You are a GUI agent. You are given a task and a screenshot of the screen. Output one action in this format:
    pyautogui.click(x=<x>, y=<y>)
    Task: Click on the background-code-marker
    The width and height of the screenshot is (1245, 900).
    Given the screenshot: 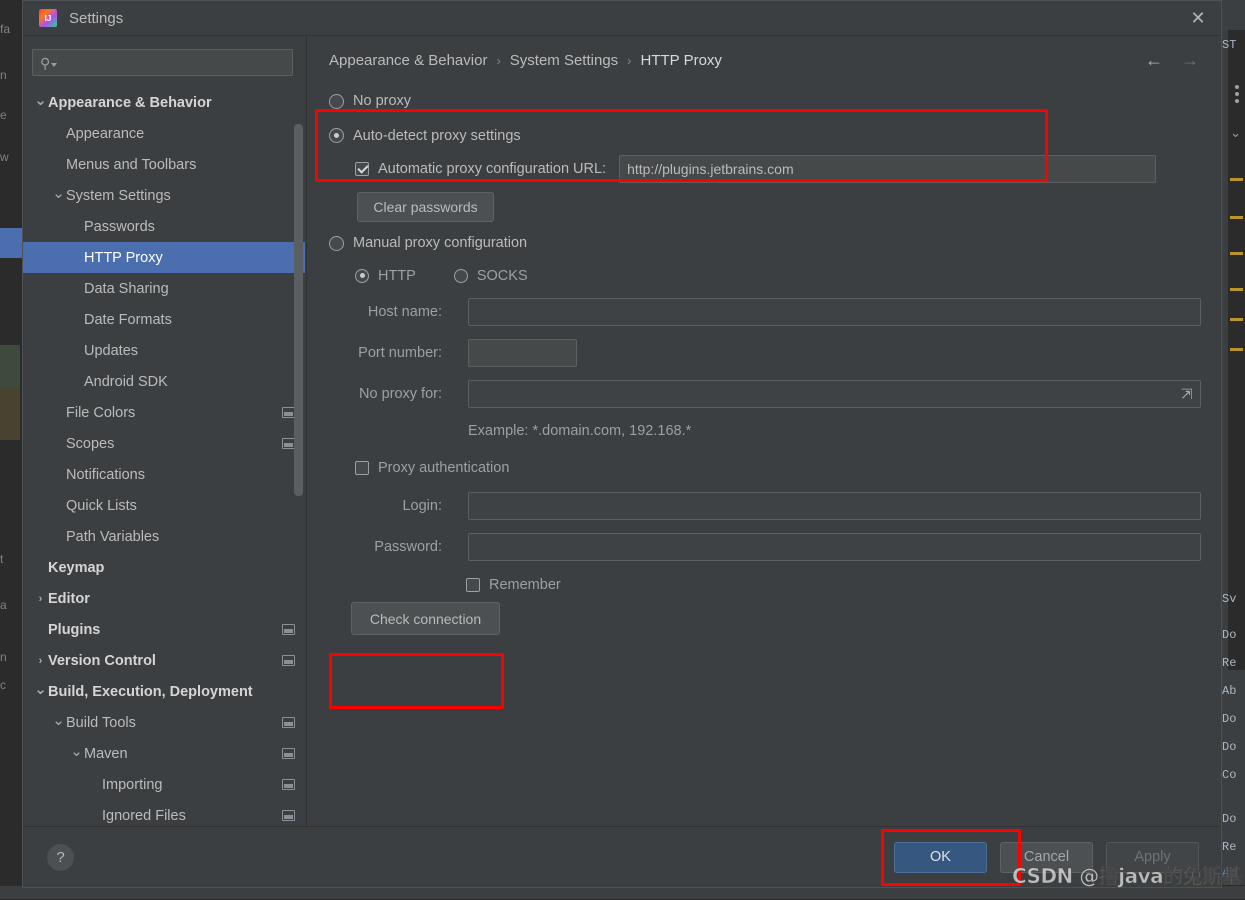 What is the action you would take?
    pyautogui.click(x=1236, y=179)
    